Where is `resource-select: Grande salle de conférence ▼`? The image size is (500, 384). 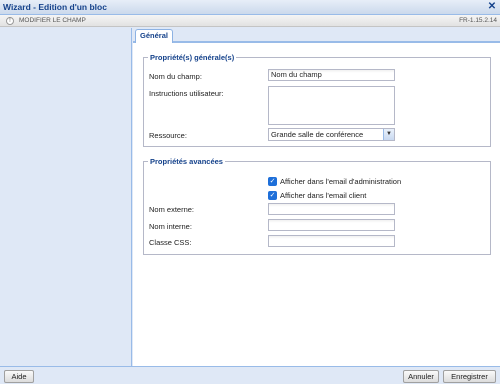 resource-select: Grande salle de conférence ▼ is located at coordinates (331, 134).